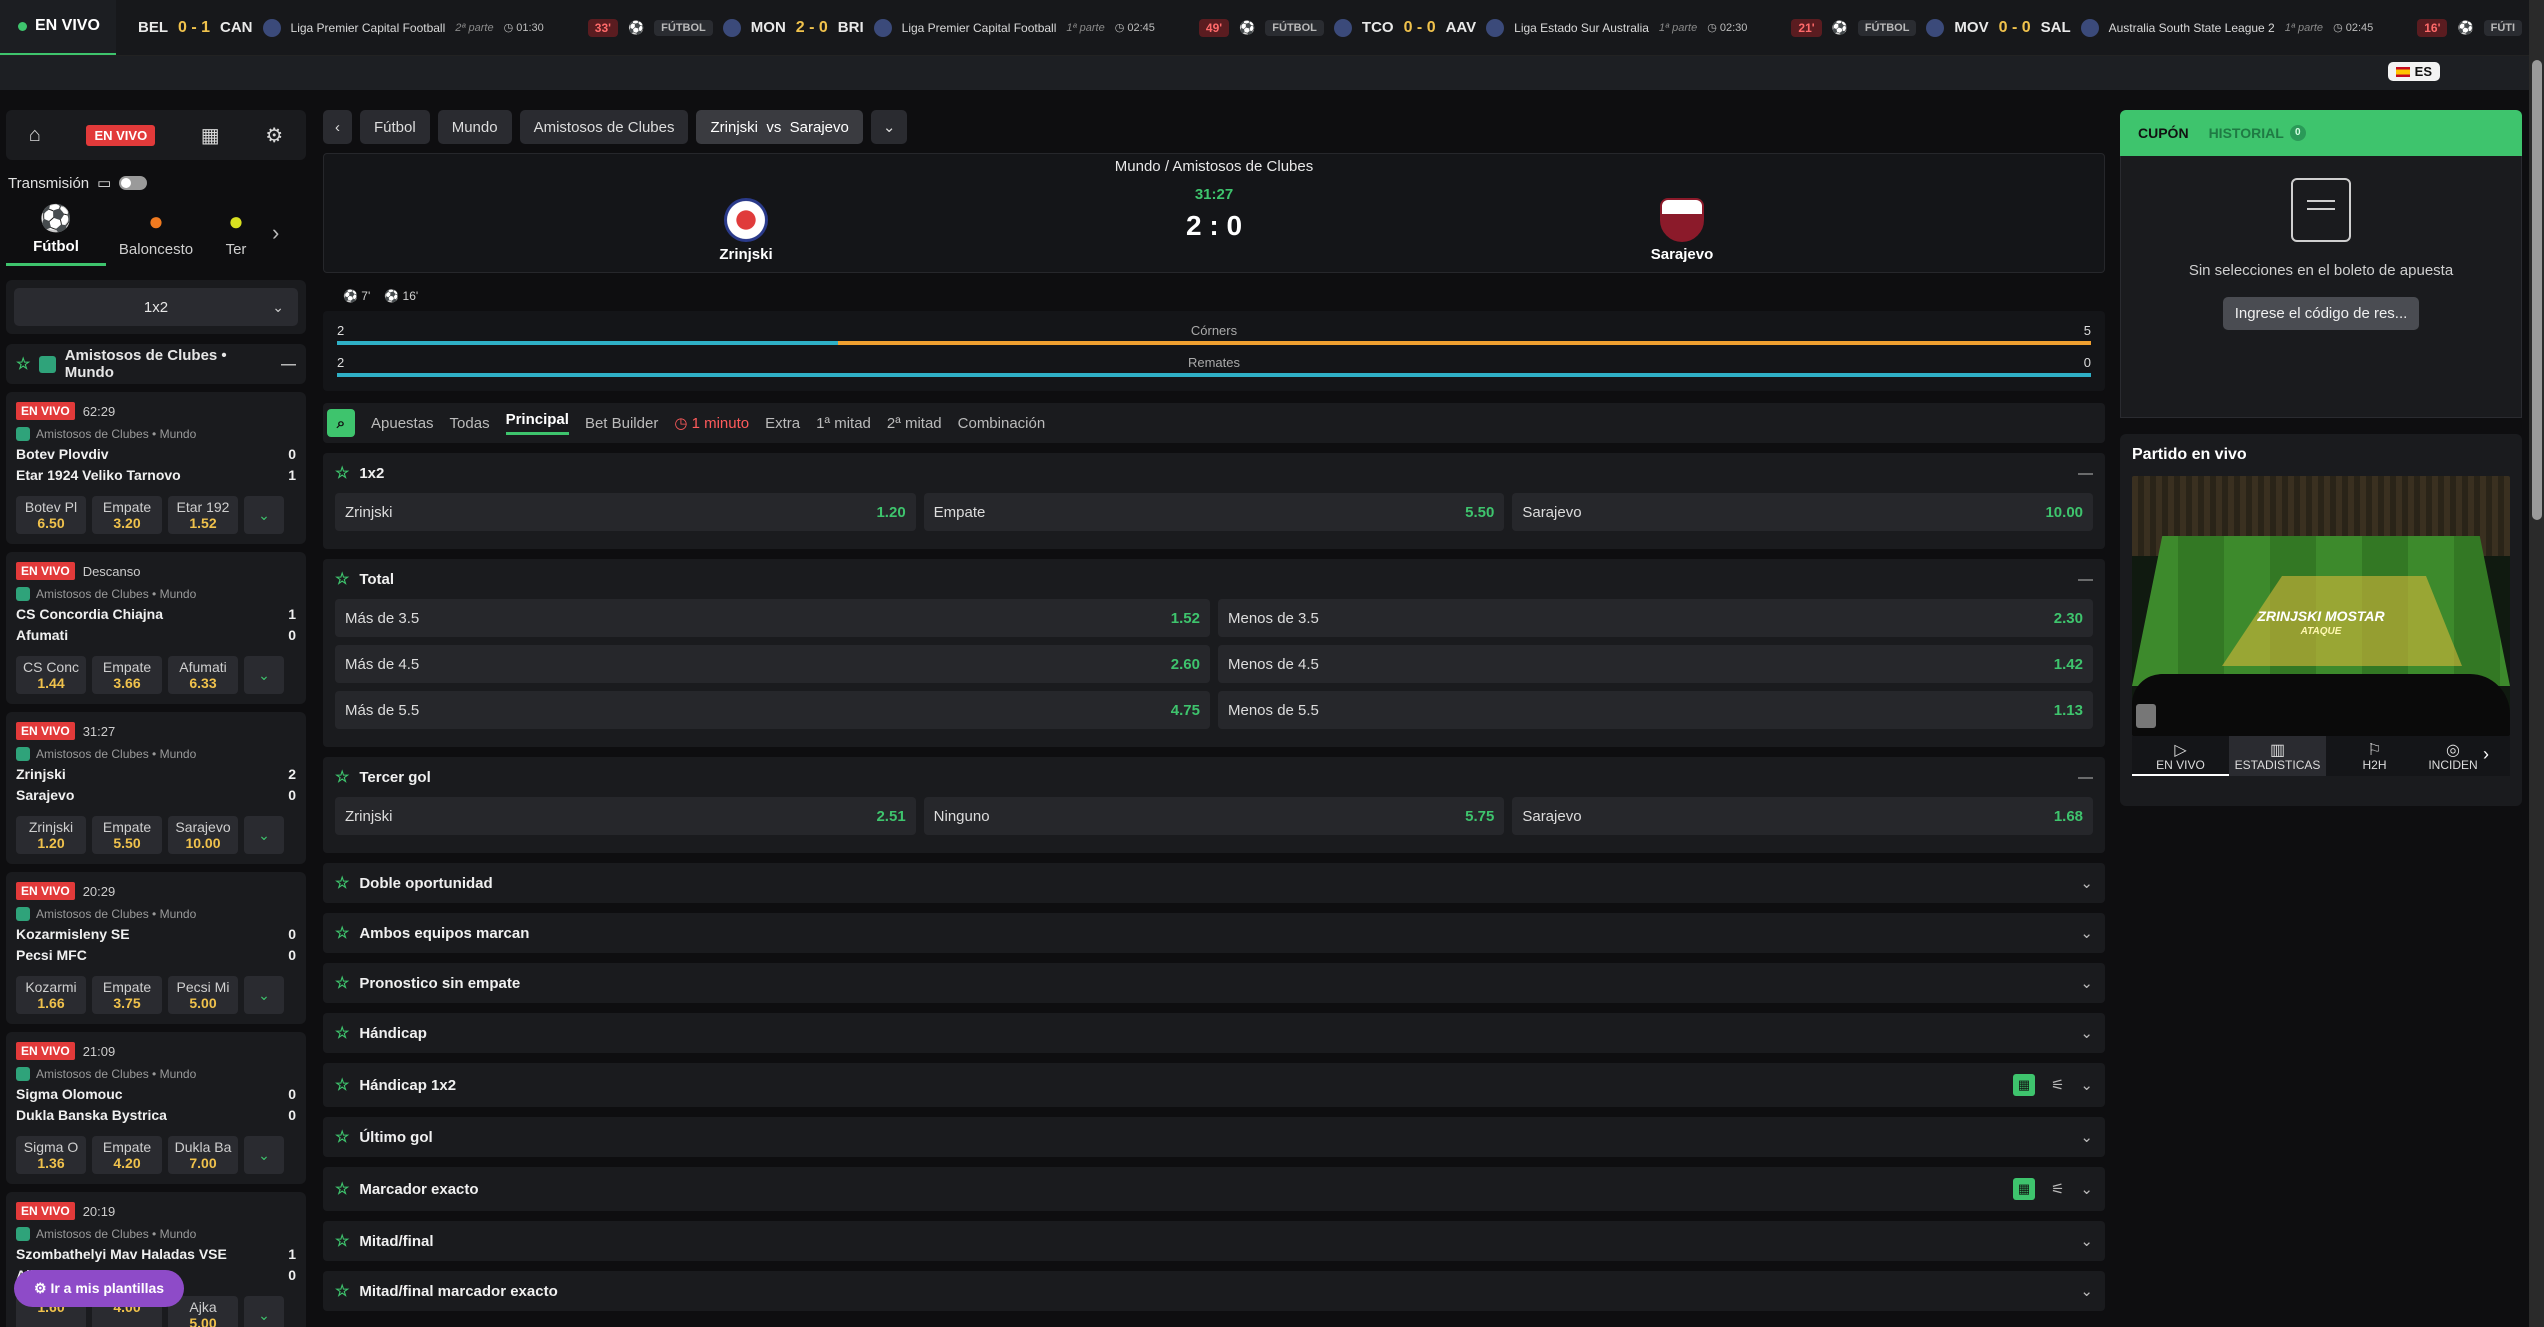 The width and height of the screenshot is (2544, 1327). What do you see at coordinates (1214, 1085) in the screenshot?
I see `market-header: ☆ Hándicap 1x2 ▦ ⚟ ⌄` at bounding box center [1214, 1085].